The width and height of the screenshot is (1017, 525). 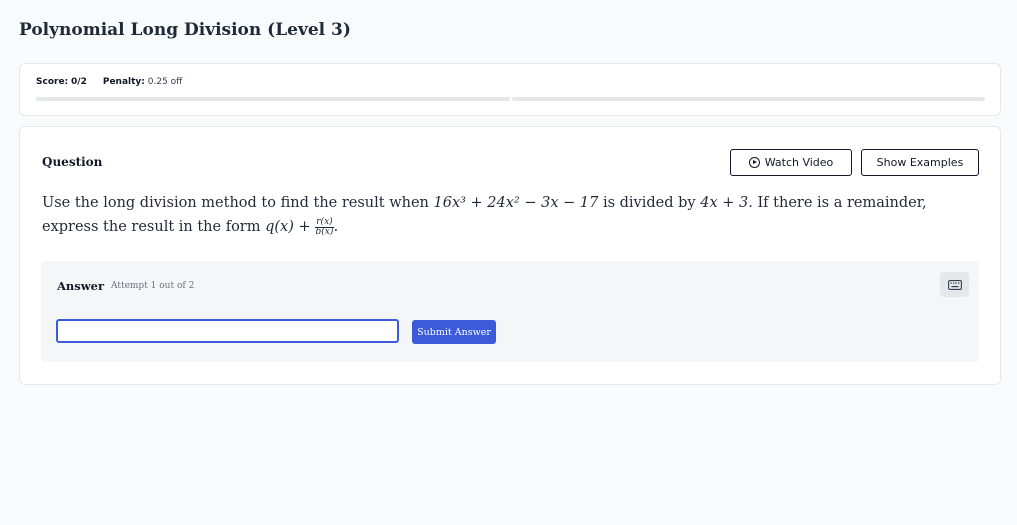 What do you see at coordinates (288, 227) in the screenshot?
I see `form-expression: q(x) +` at bounding box center [288, 227].